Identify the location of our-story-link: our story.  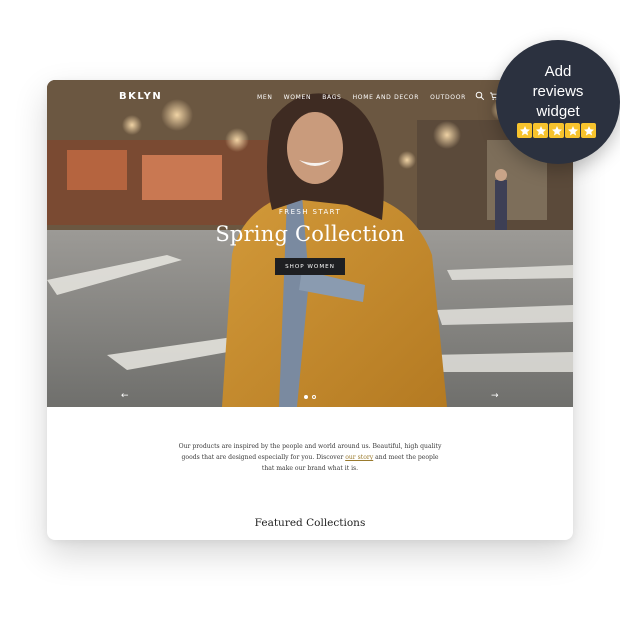
(359, 457).